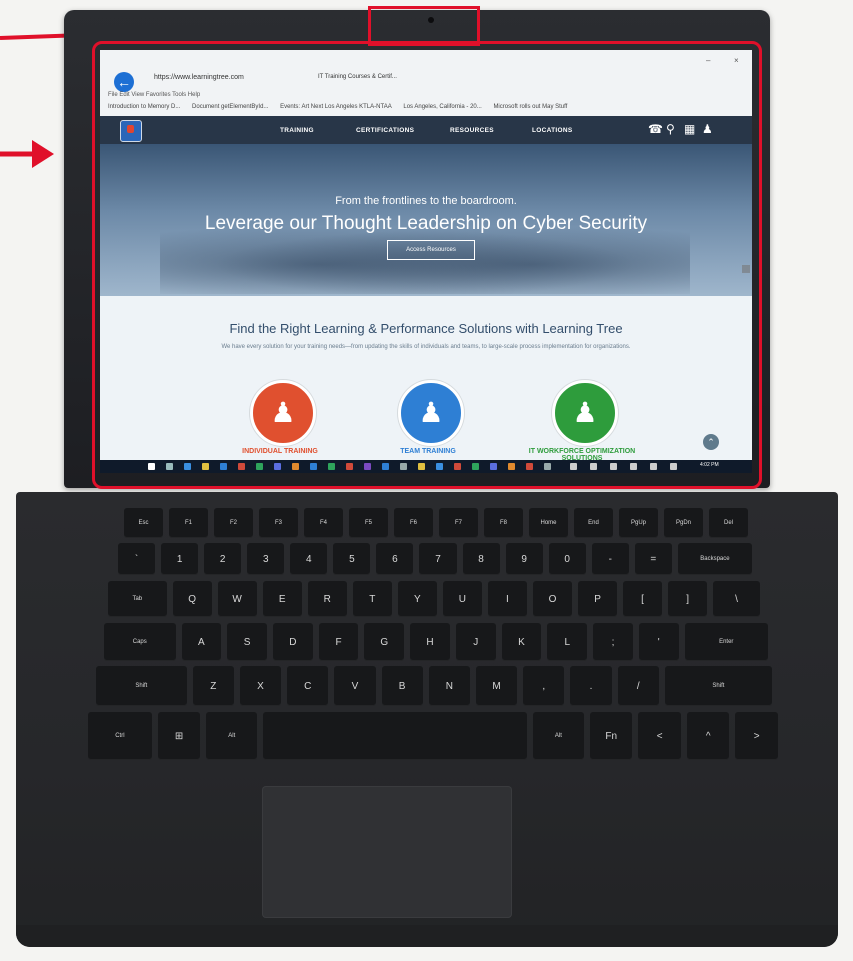  I want to click on key-g: G, so click(384, 642).